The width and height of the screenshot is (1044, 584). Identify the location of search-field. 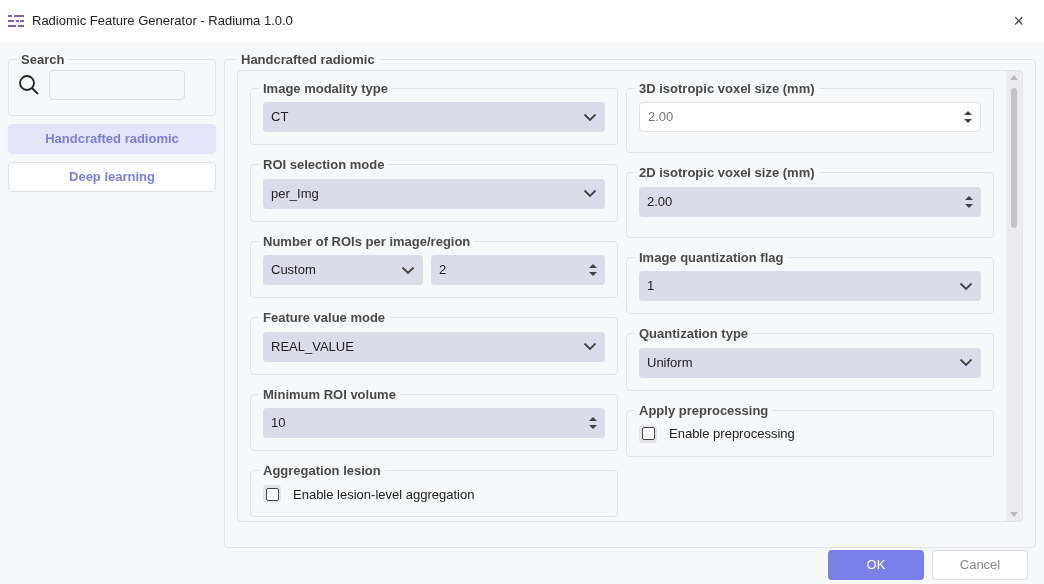
(117, 84).